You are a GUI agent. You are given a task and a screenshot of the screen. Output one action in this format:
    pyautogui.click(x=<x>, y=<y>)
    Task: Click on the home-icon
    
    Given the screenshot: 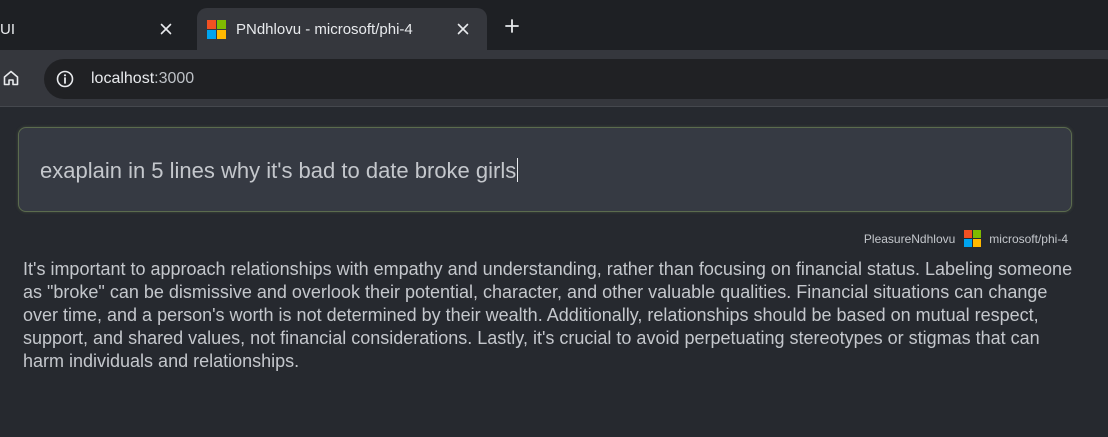 What is the action you would take?
    pyautogui.click(x=11, y=78)
    